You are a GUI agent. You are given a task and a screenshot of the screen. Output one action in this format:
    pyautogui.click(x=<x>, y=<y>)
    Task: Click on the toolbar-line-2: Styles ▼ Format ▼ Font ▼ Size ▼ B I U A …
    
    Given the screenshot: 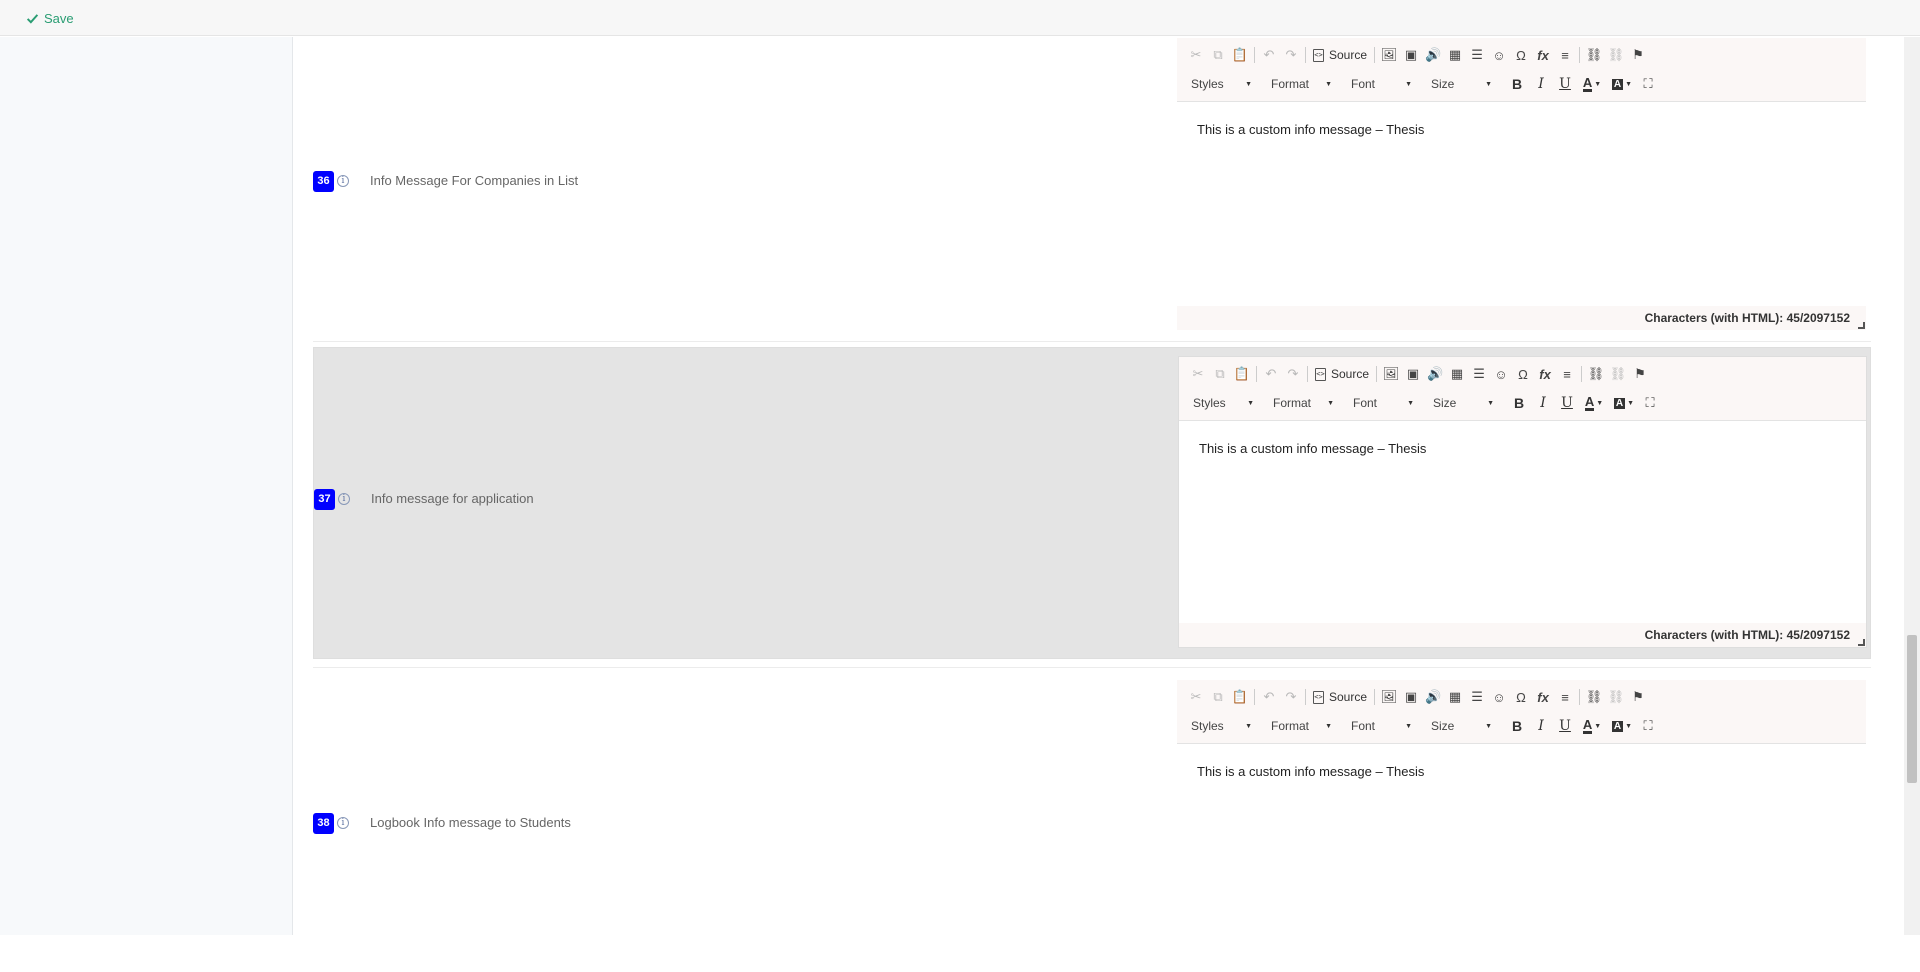 What is the action you would take?
    pyautogui.click(x=1422, y=84)
    